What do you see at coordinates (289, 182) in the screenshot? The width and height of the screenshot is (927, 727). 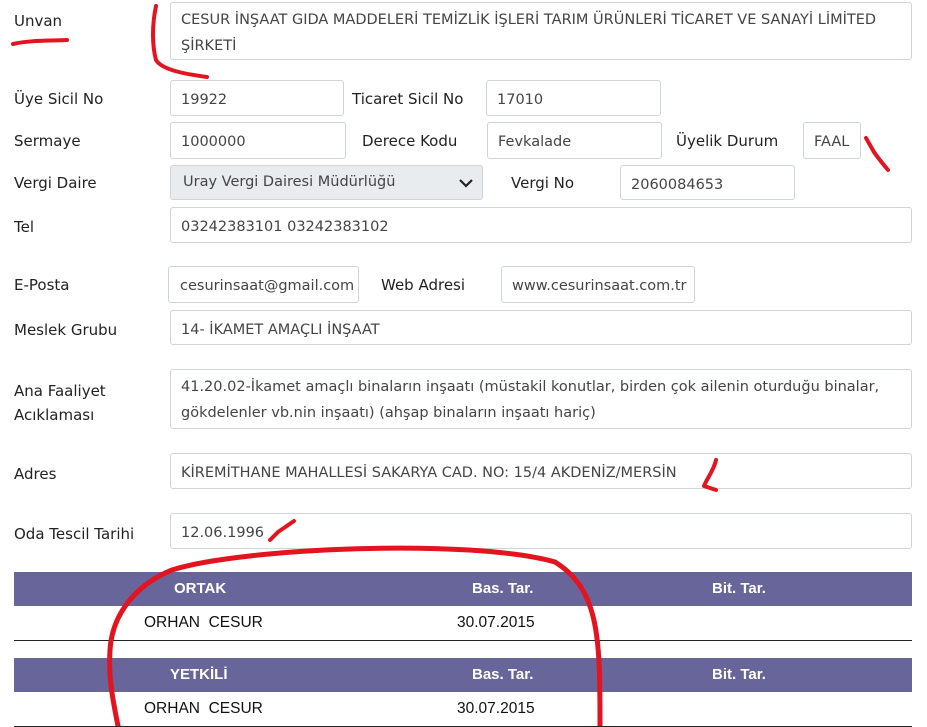 I see `vergi-daire-value: Uray Vergi Dairesi Müdürlüğü` at bounding box center [289, 182].